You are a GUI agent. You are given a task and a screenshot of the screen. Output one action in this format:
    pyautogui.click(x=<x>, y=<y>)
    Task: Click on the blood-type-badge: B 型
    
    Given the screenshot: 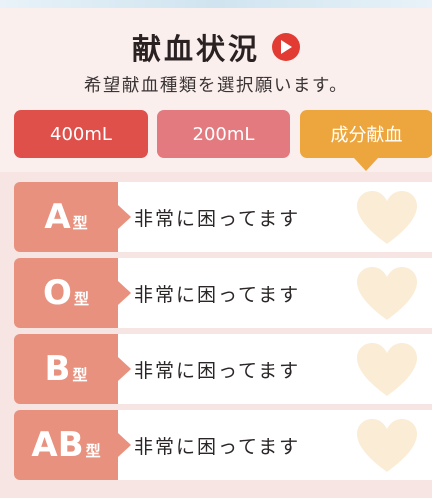 What is the action you would take?
    pyautogui.click(x=66, y=369)
    